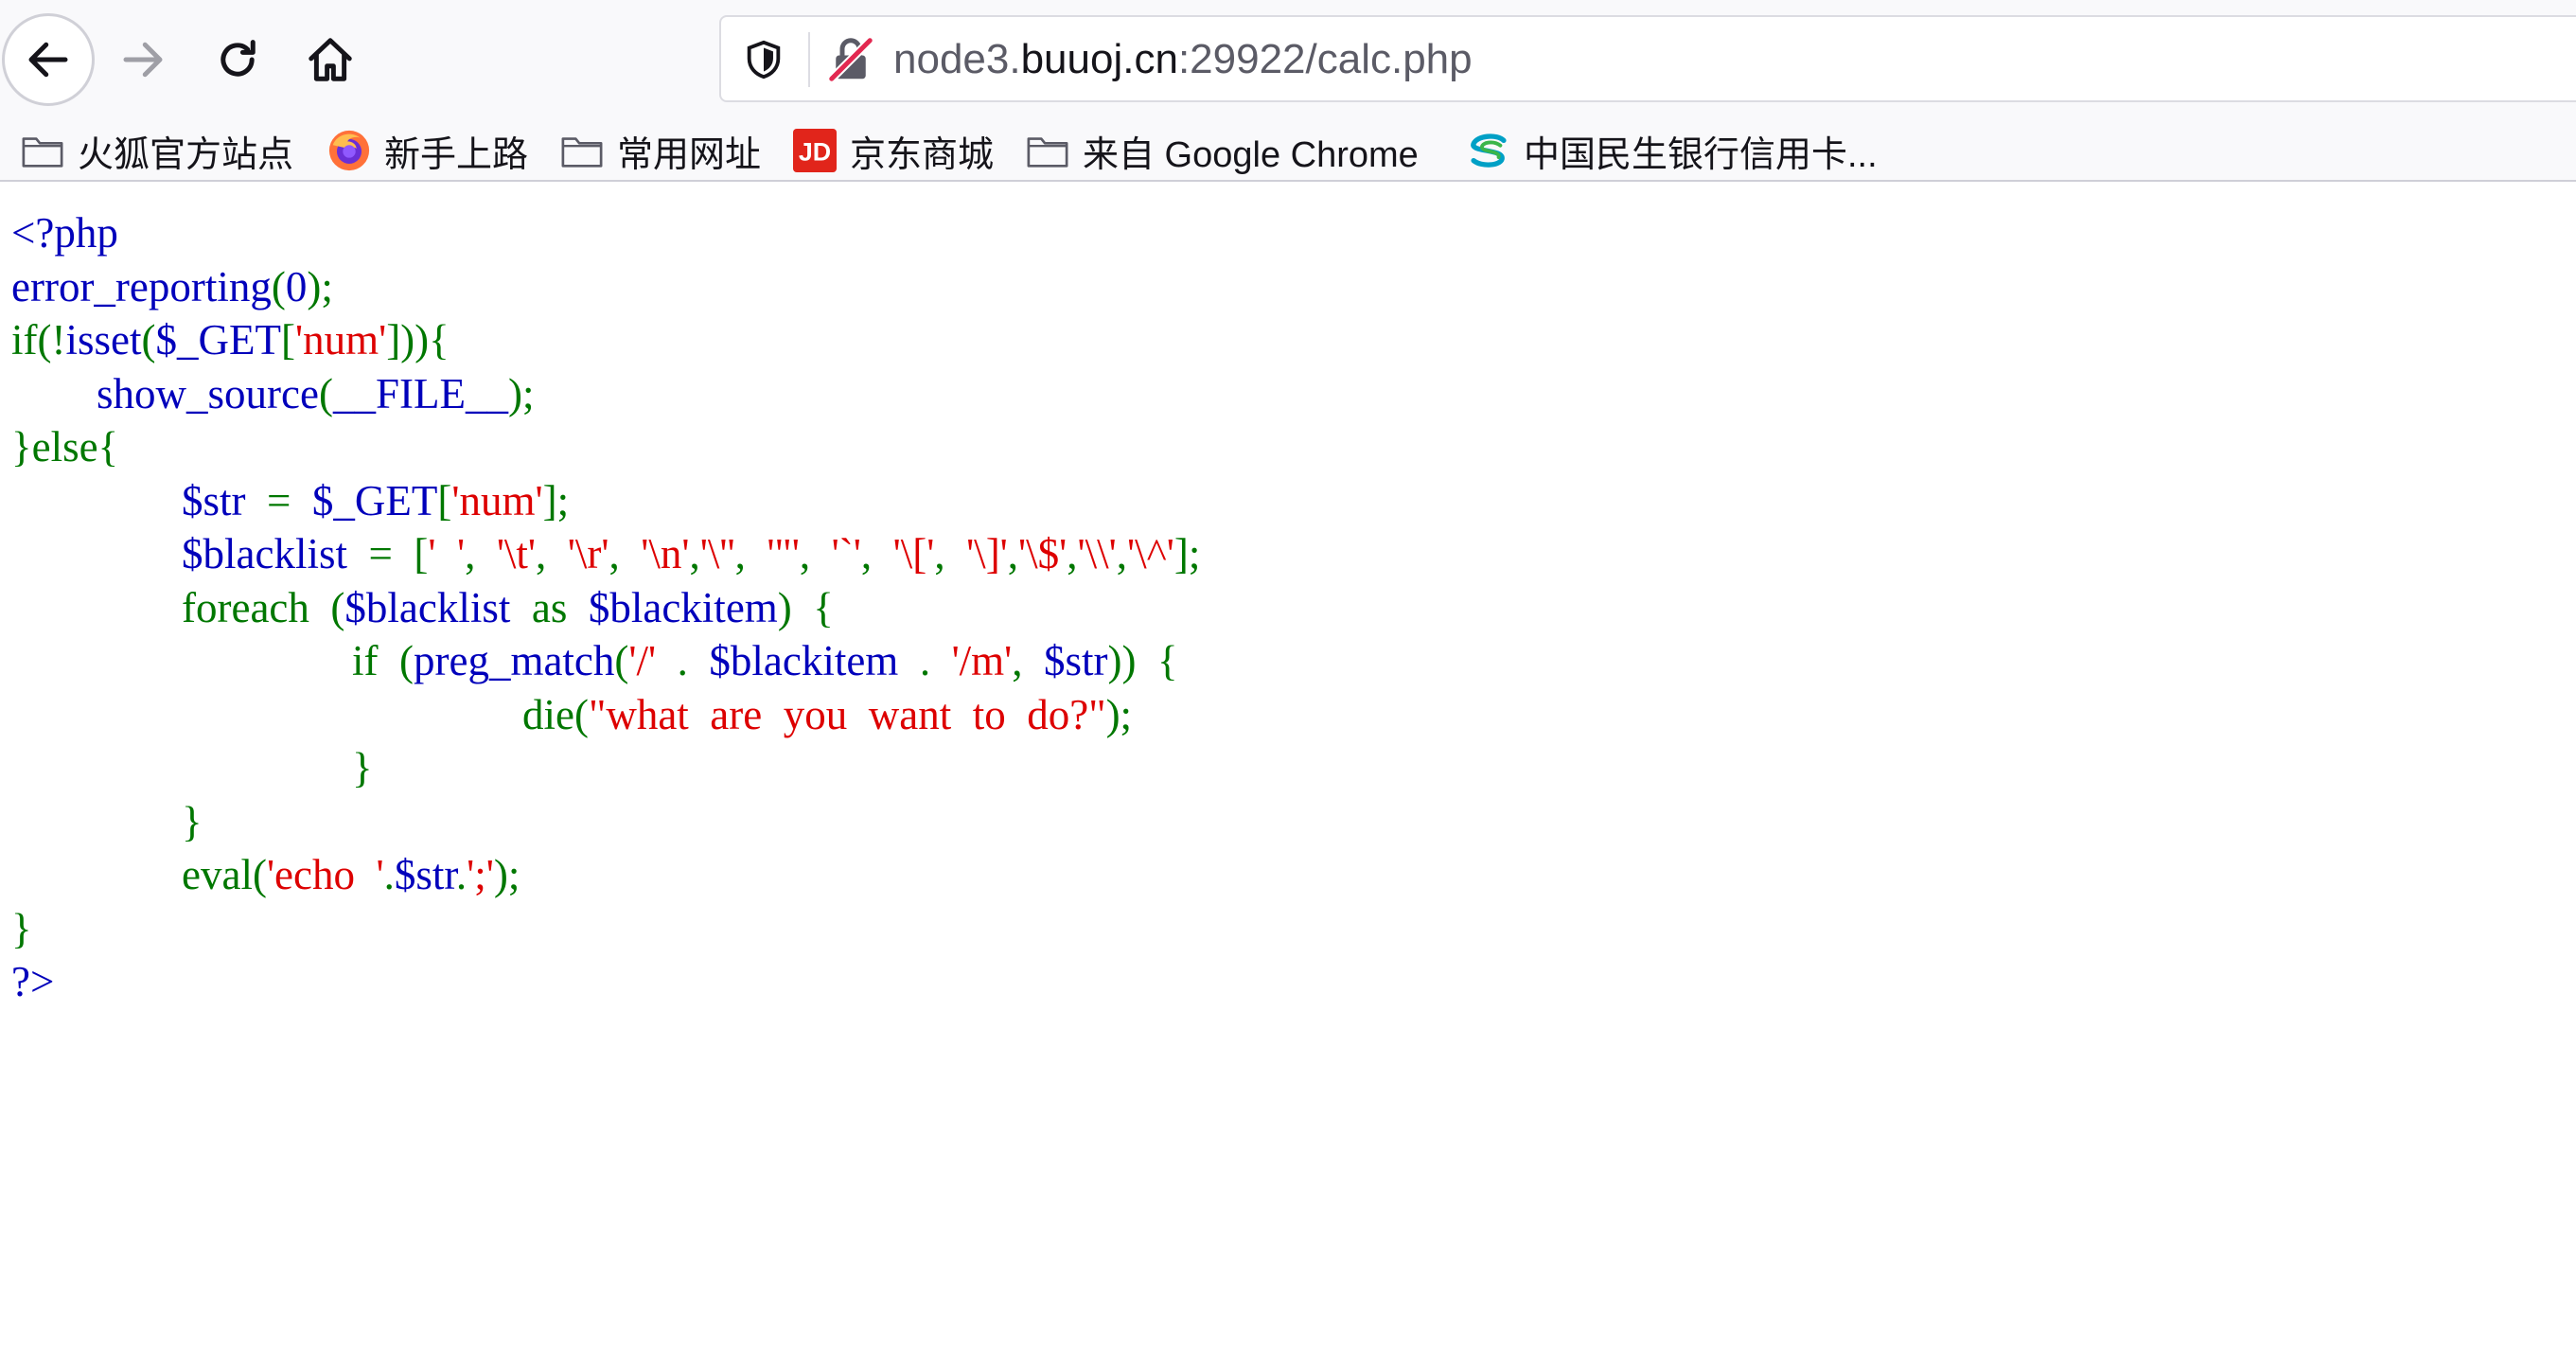  I want to click on shield-icon, so click(763, 60).